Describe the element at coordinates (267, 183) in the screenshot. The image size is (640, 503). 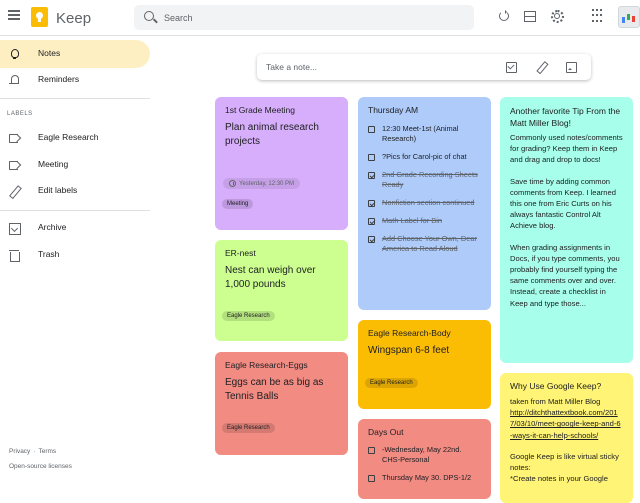
I see `reminder-text: Yesterday, 12:30 PM` at that location.